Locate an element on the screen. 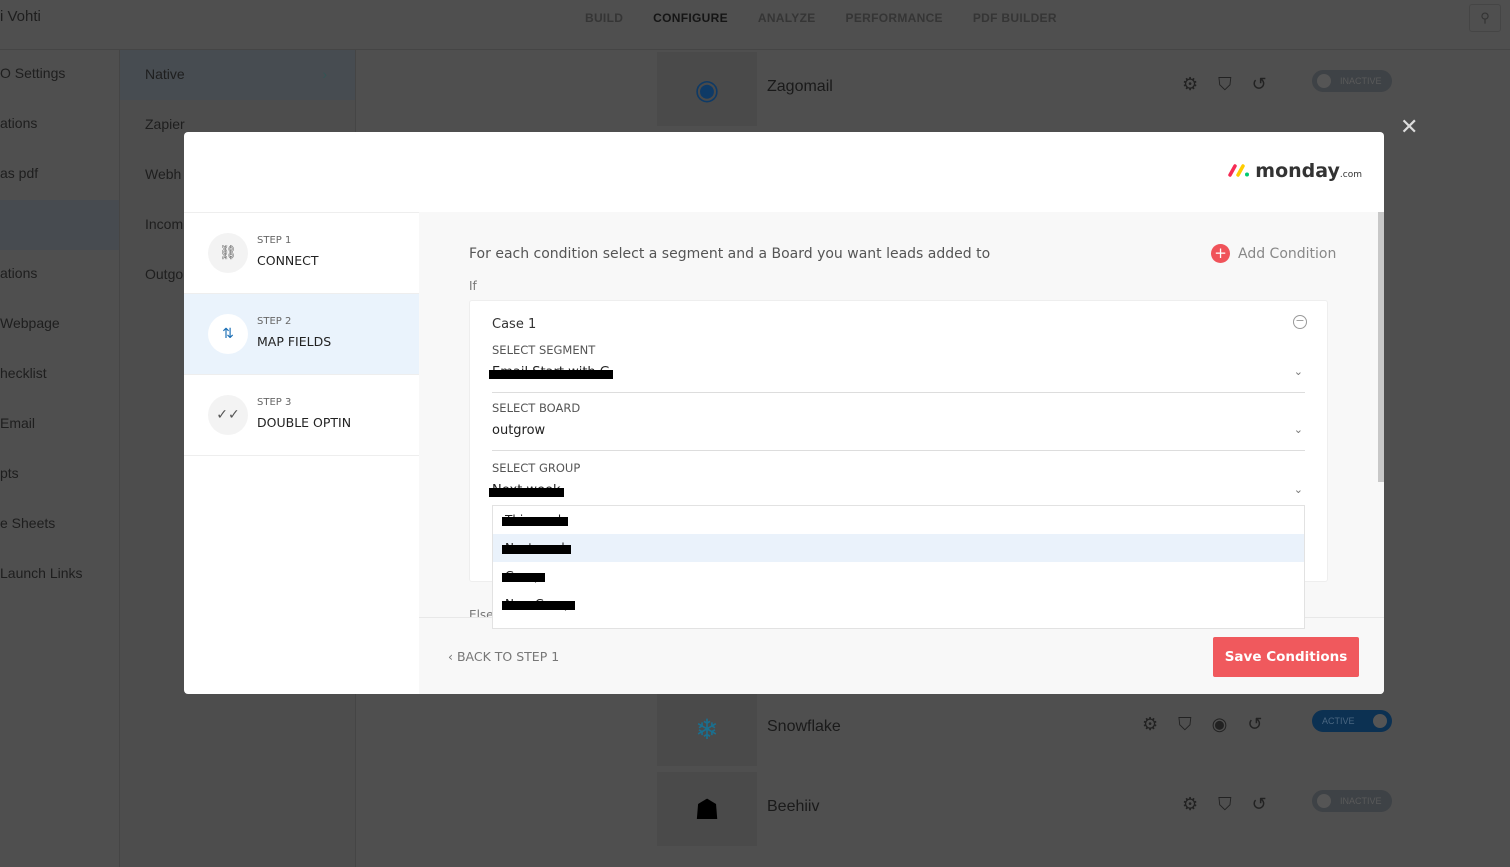 This screenshot has height=867, width=1510. step-map-fields: ⇅ STEP 2 MAP FIELDS is located at coordinates (301, 334).